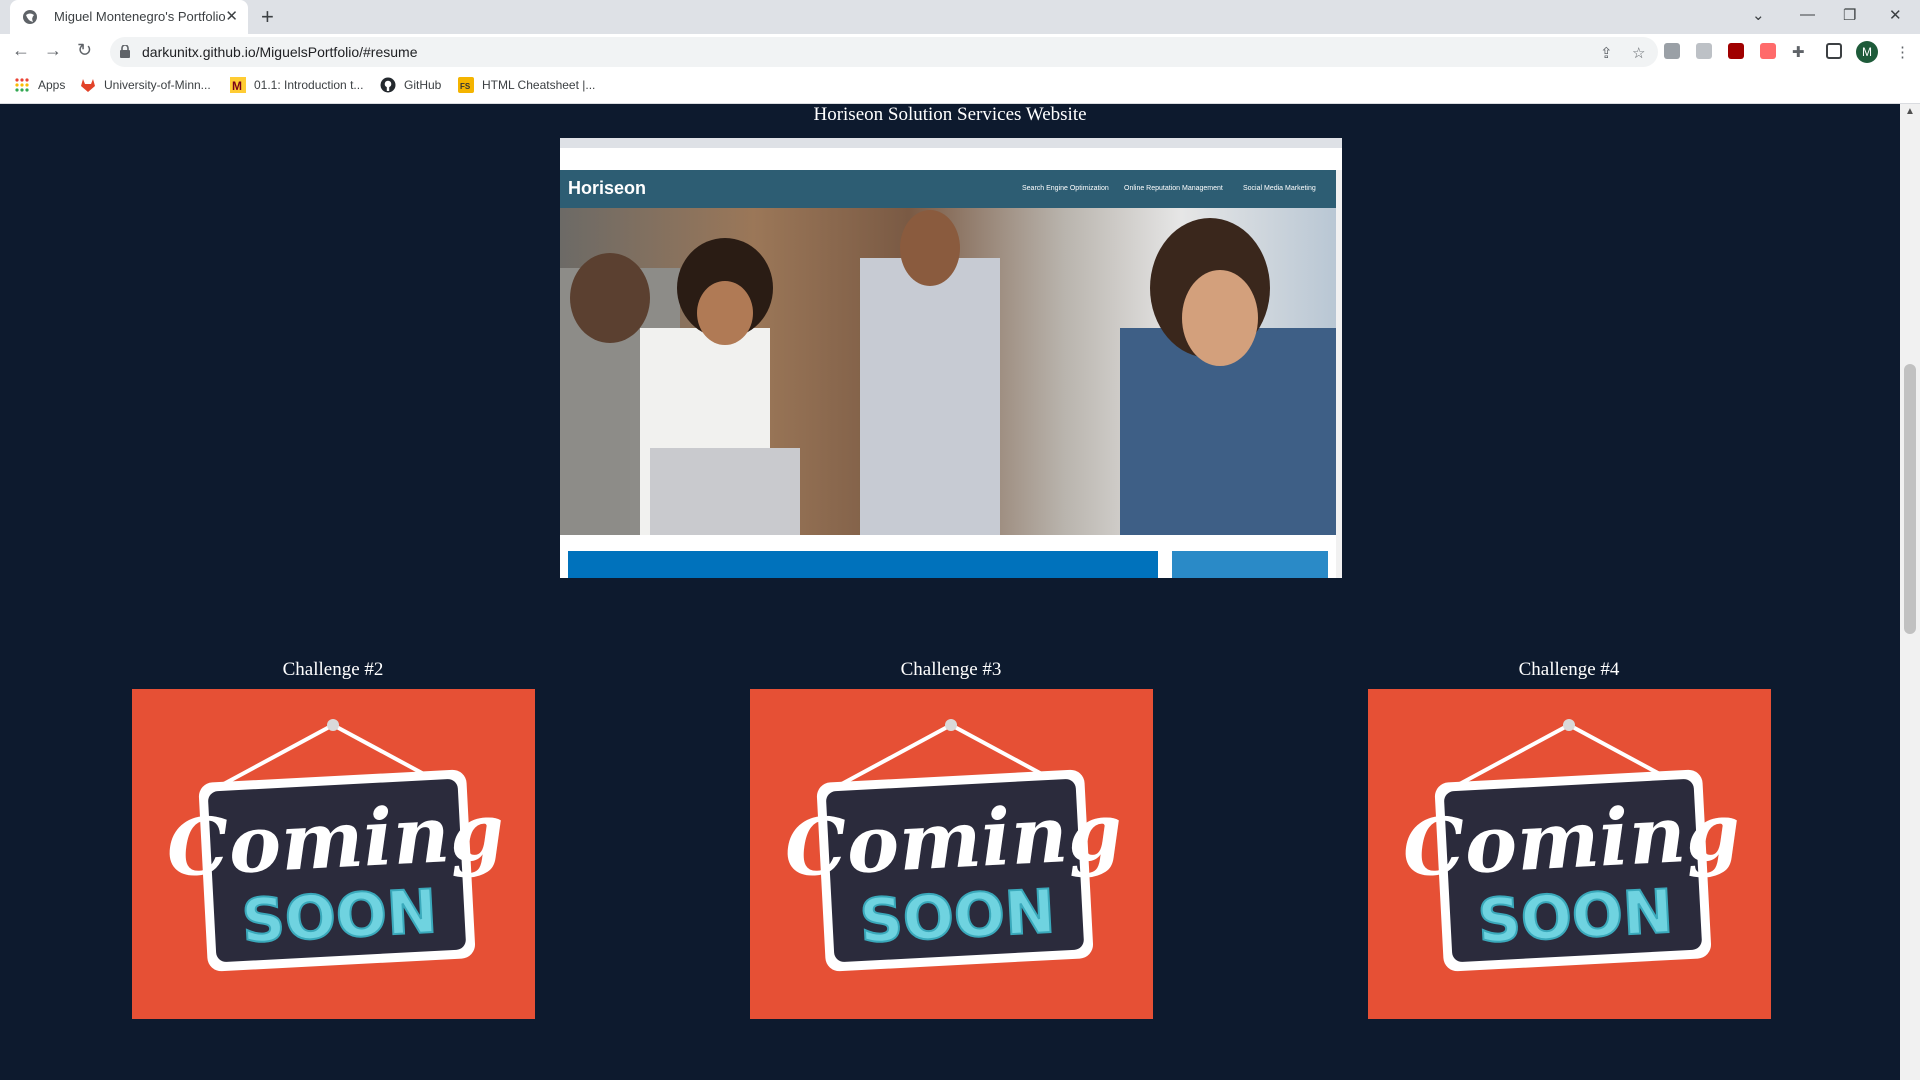 Image resolution: width=1920 pixels, height=1080 pixels. I want to click on page-scrollbar: ▲, so click(1910, 592).